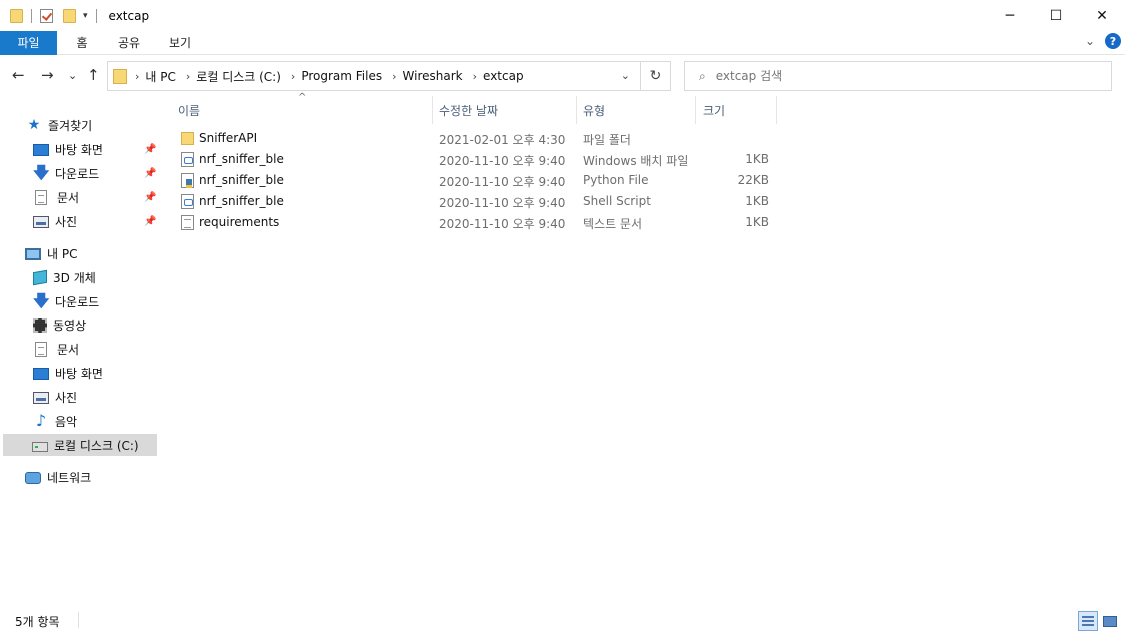 Image resolution: width=1125 pixels, height=634 pixels. Describe the element at coordinates (189, 110) in the screenshot. I see `column-header-label: 이름` at that location.